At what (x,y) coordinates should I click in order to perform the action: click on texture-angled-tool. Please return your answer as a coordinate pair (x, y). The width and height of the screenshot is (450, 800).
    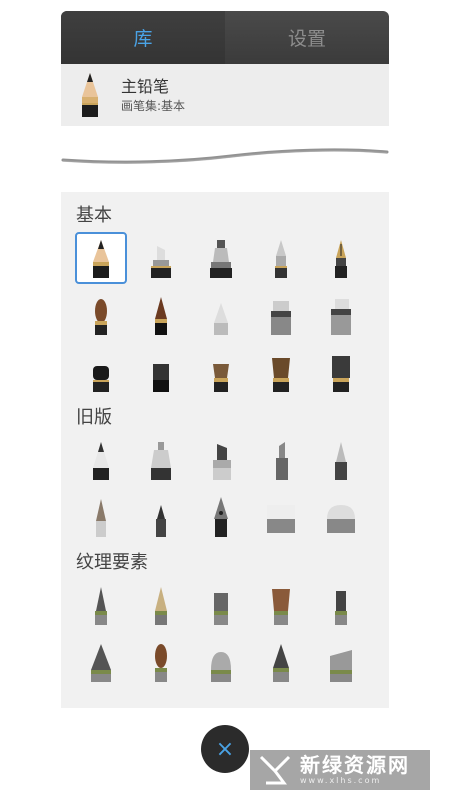
    Looking at the image, I should click on (341, 662).